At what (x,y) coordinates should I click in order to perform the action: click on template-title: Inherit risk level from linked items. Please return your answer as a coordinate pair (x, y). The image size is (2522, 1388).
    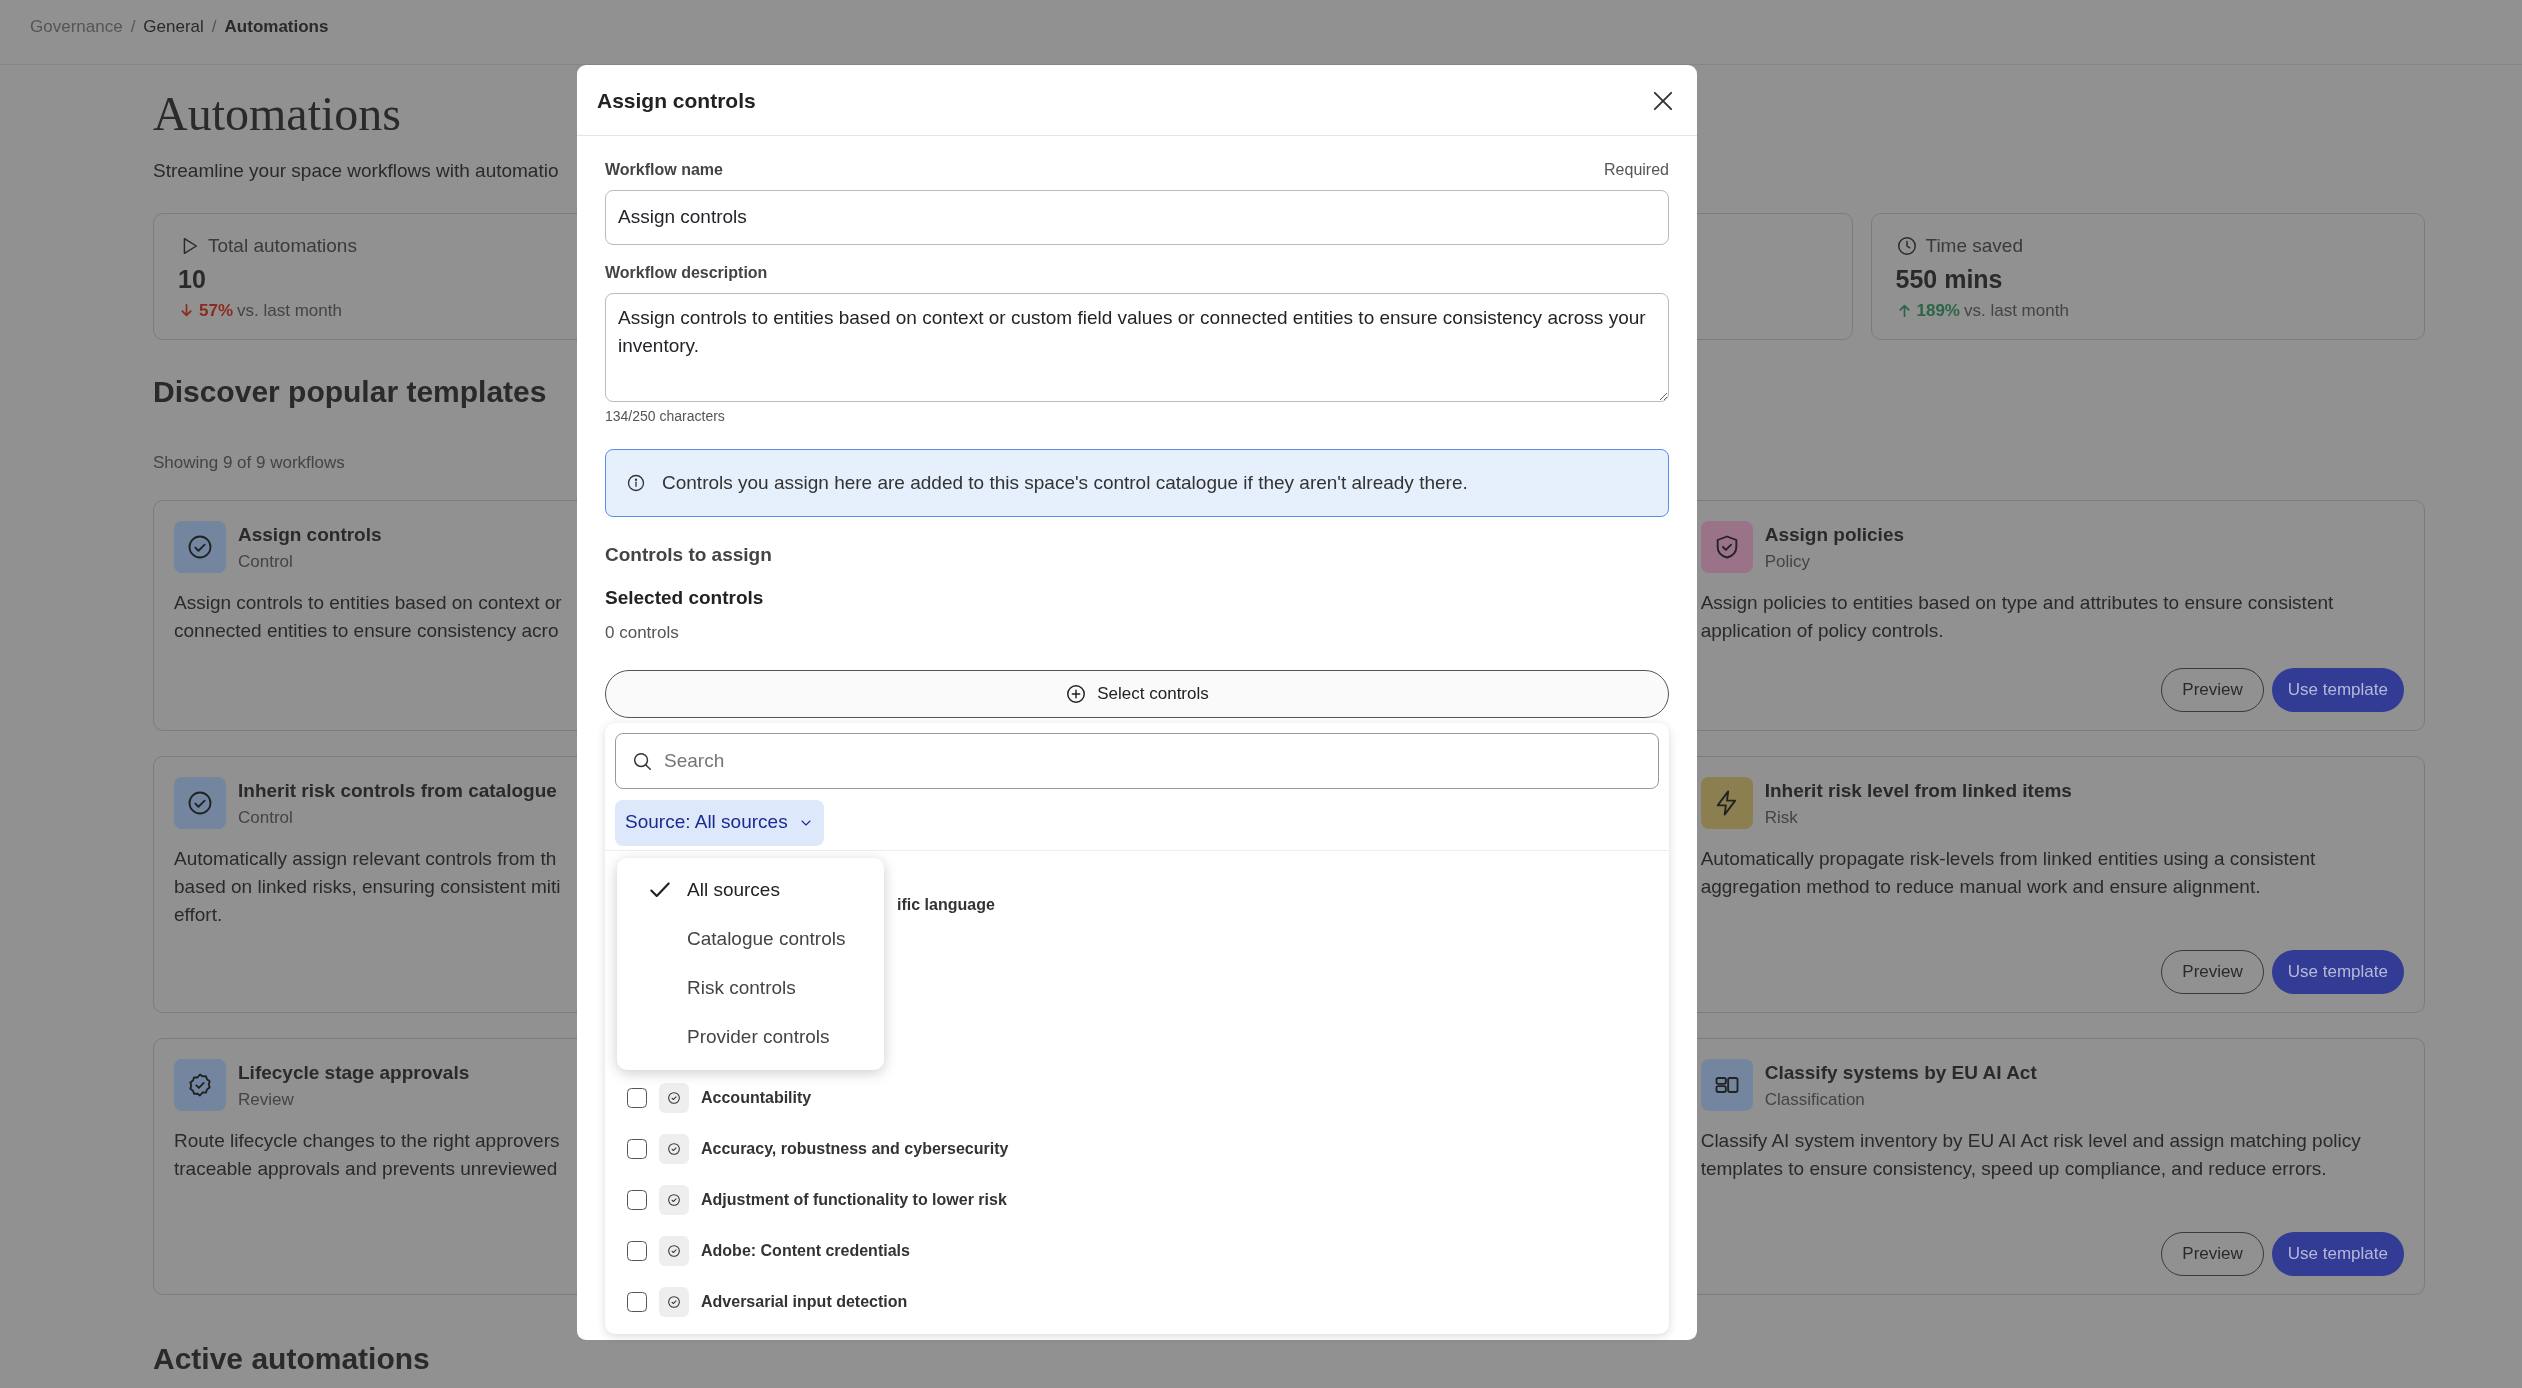
    Looking at the image, I should click on (1918, 790).